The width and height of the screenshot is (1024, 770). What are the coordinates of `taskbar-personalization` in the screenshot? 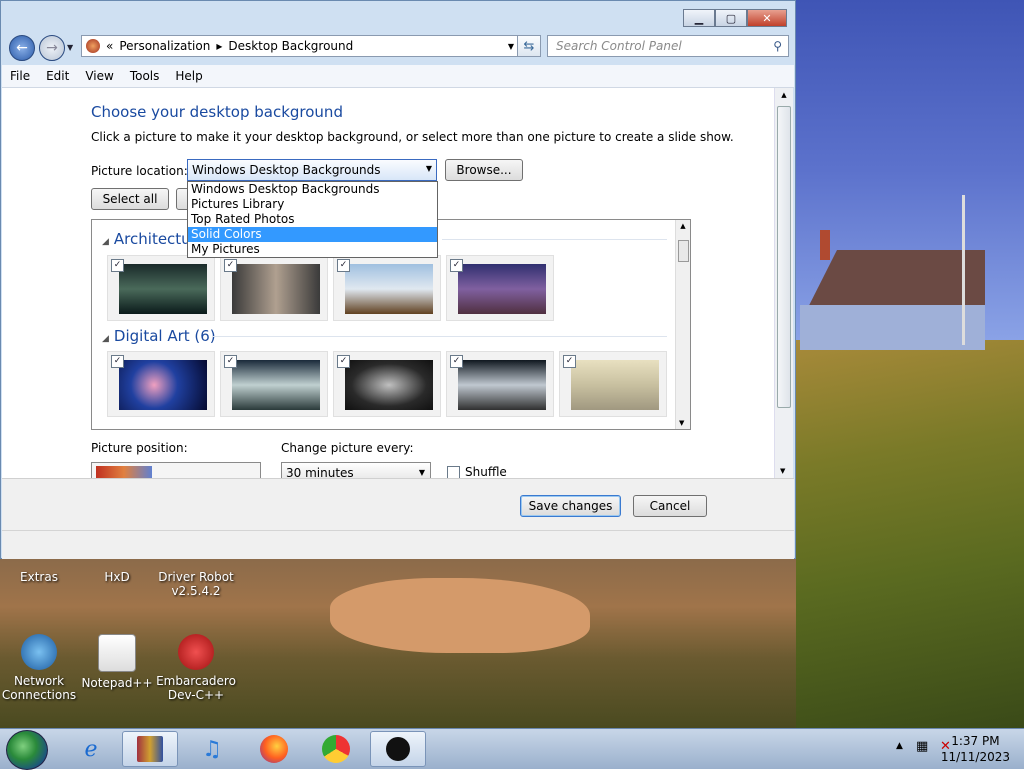 It's located at (398, 749).